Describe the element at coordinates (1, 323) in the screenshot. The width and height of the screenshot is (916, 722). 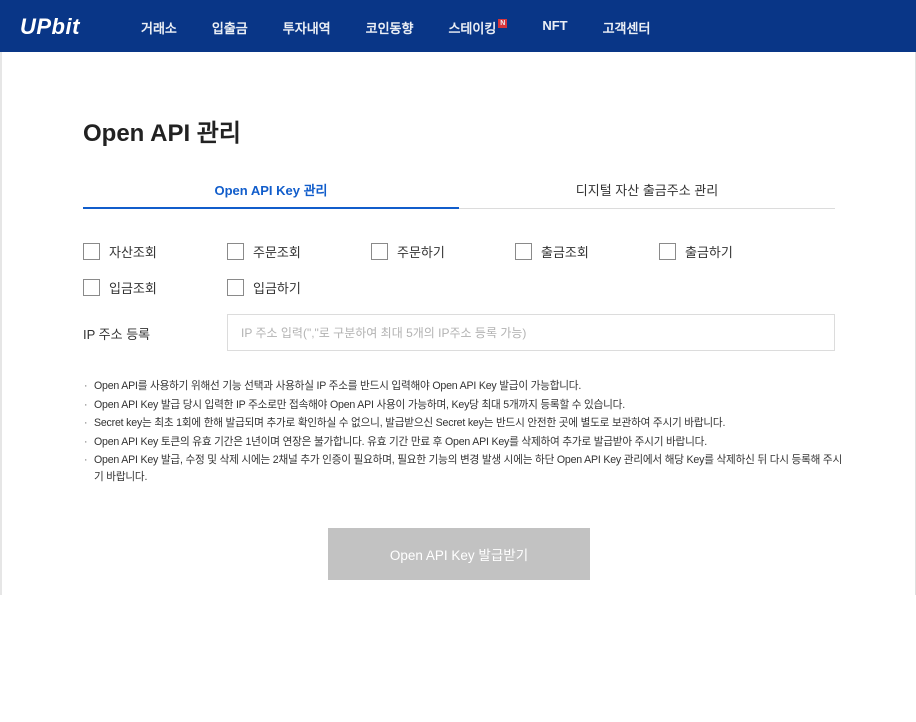
I see `left-divider` at that location.